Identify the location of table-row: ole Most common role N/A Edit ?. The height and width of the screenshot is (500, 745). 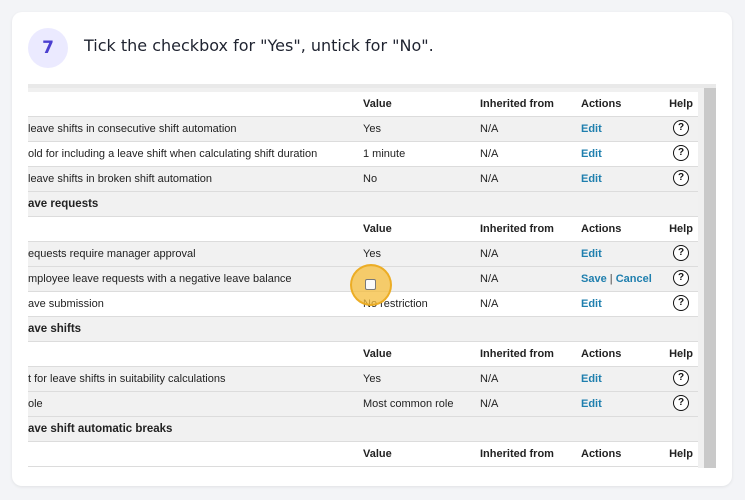
(363, 404).